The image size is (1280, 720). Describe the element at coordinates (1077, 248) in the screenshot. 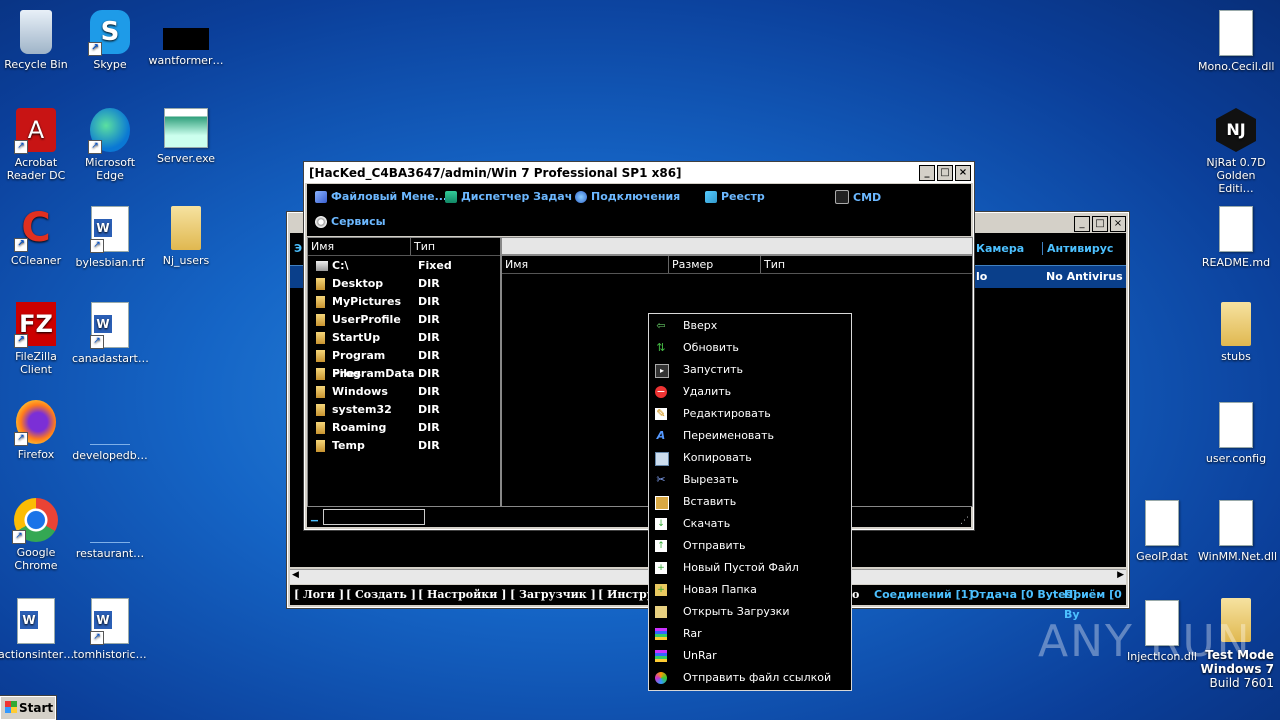

I see `column-header: Антивирус` at that location.